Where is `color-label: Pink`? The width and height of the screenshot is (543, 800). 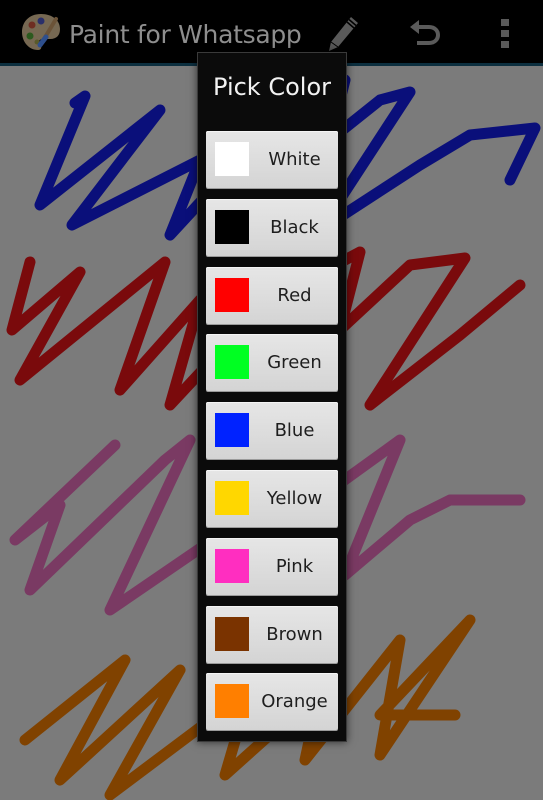 color-label: Pink is located at coordinates (294, 566).